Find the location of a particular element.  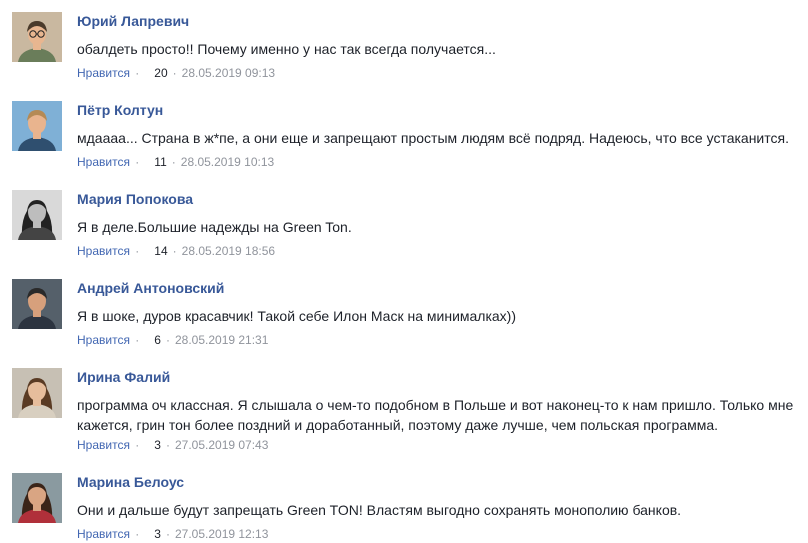

comment-author: Пётр Колтун is located at coordinates (120, 110).